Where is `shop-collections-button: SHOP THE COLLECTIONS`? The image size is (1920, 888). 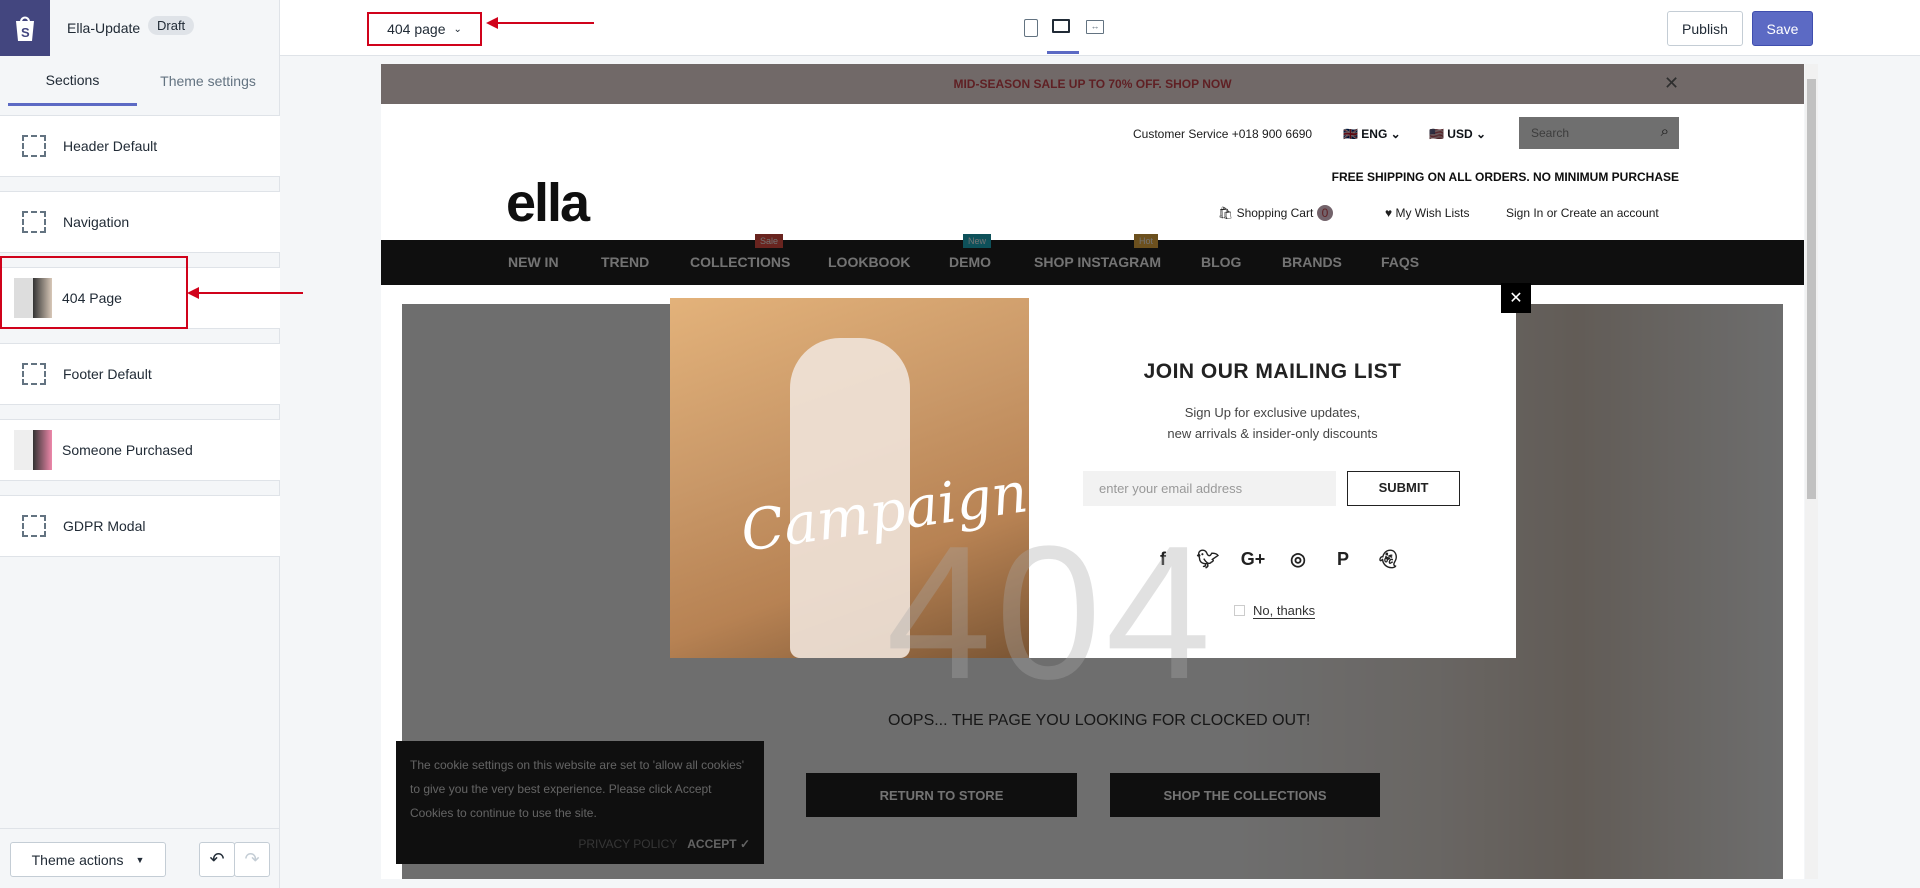
shop-collections-button: SHOP THE COLLECTIONS is located at coordinates (1245, 795).